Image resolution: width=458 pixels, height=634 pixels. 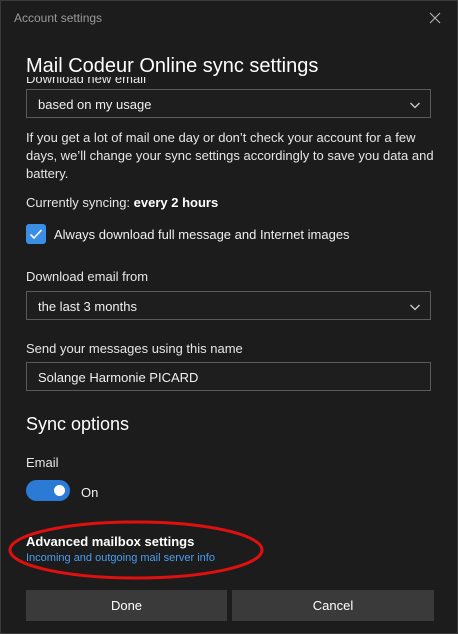 What do you see at coordinates (136, 550) in the screenshot?
I see `annotation-circle` at bounding box center [136, 550].